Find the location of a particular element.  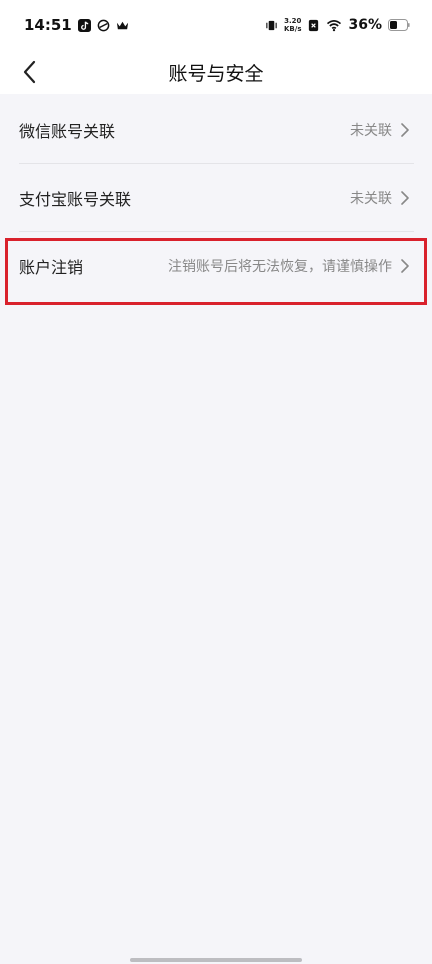

home-indicator is located at coordinates (216, 960).